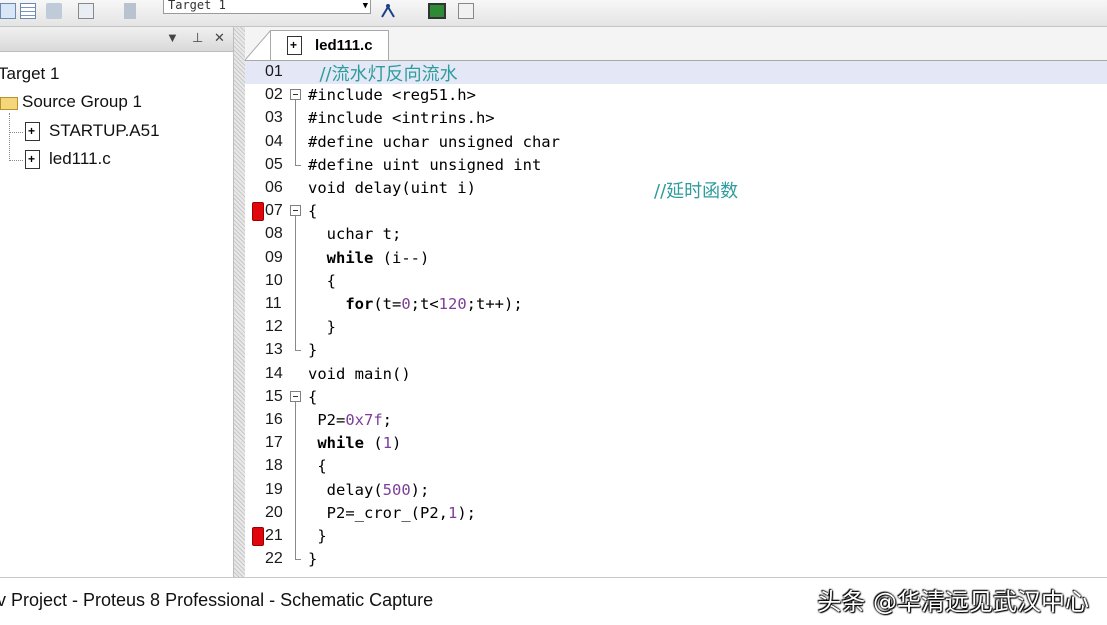 The image size is (1107, 625). Describe the element at coordinates (239, 302) in the screenshot. I see `panel-splitter` at that location.